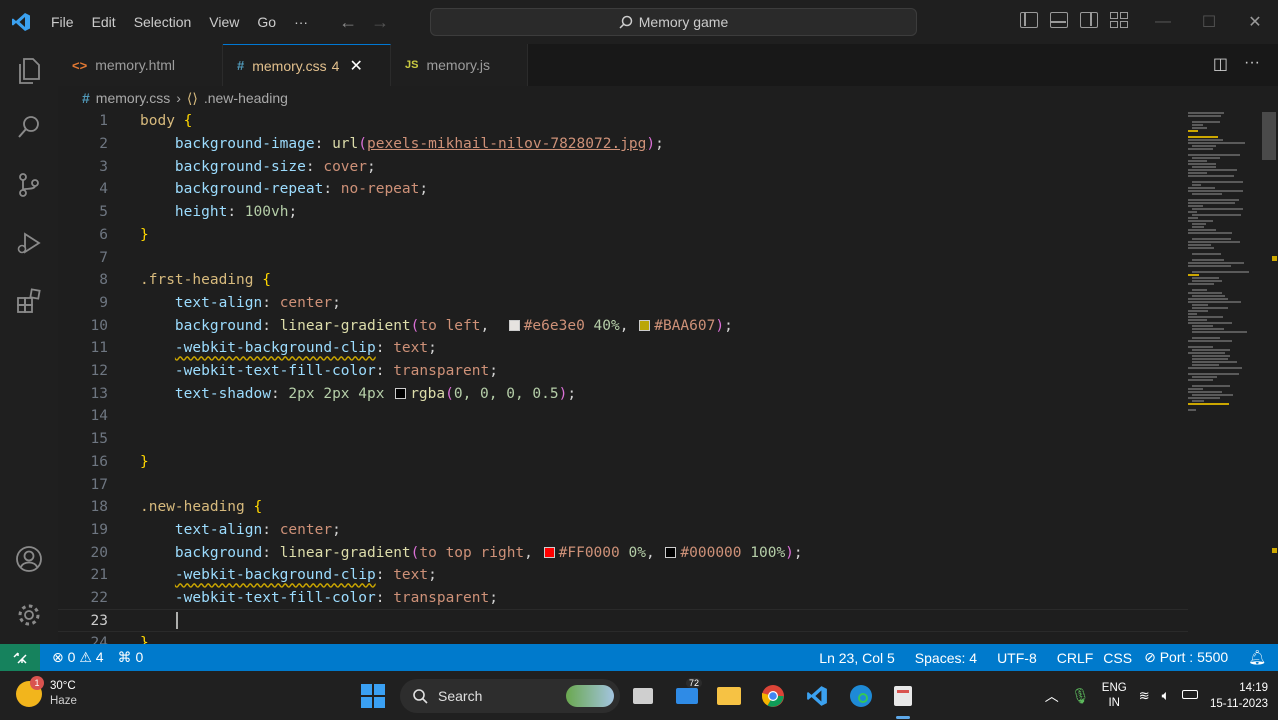  I want to click on code-line: 3 background-size: cover;, so click(623, 166).